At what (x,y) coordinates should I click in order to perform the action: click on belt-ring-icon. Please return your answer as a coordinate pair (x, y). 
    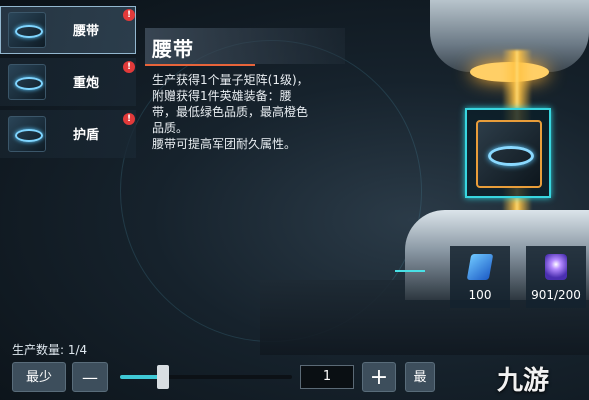
    Looking at the image, I should click on (511, 156).